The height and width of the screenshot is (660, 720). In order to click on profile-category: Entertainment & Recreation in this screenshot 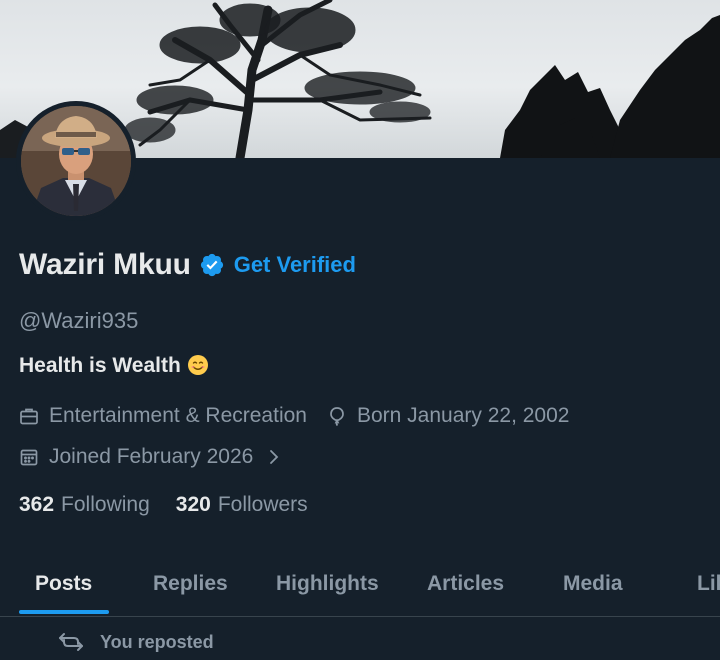, I will do `click(163, 416)`.